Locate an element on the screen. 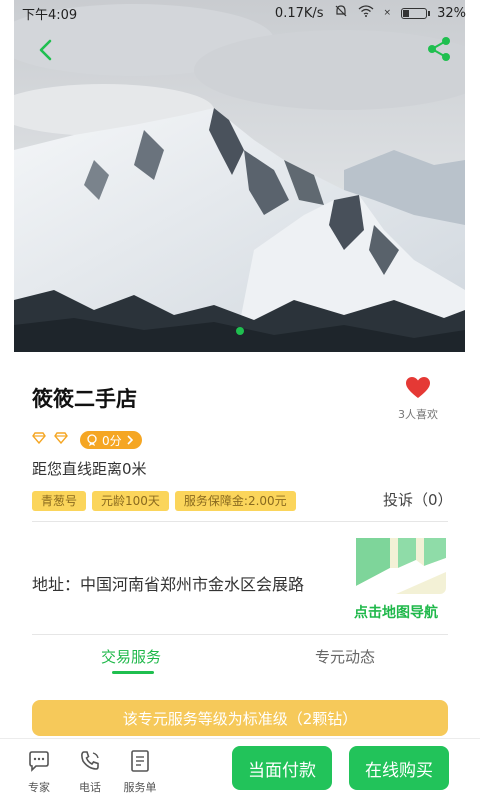 The width and height of the screenshot is (480, 800). score-value: 0分 is located at coordinates (112, 440).